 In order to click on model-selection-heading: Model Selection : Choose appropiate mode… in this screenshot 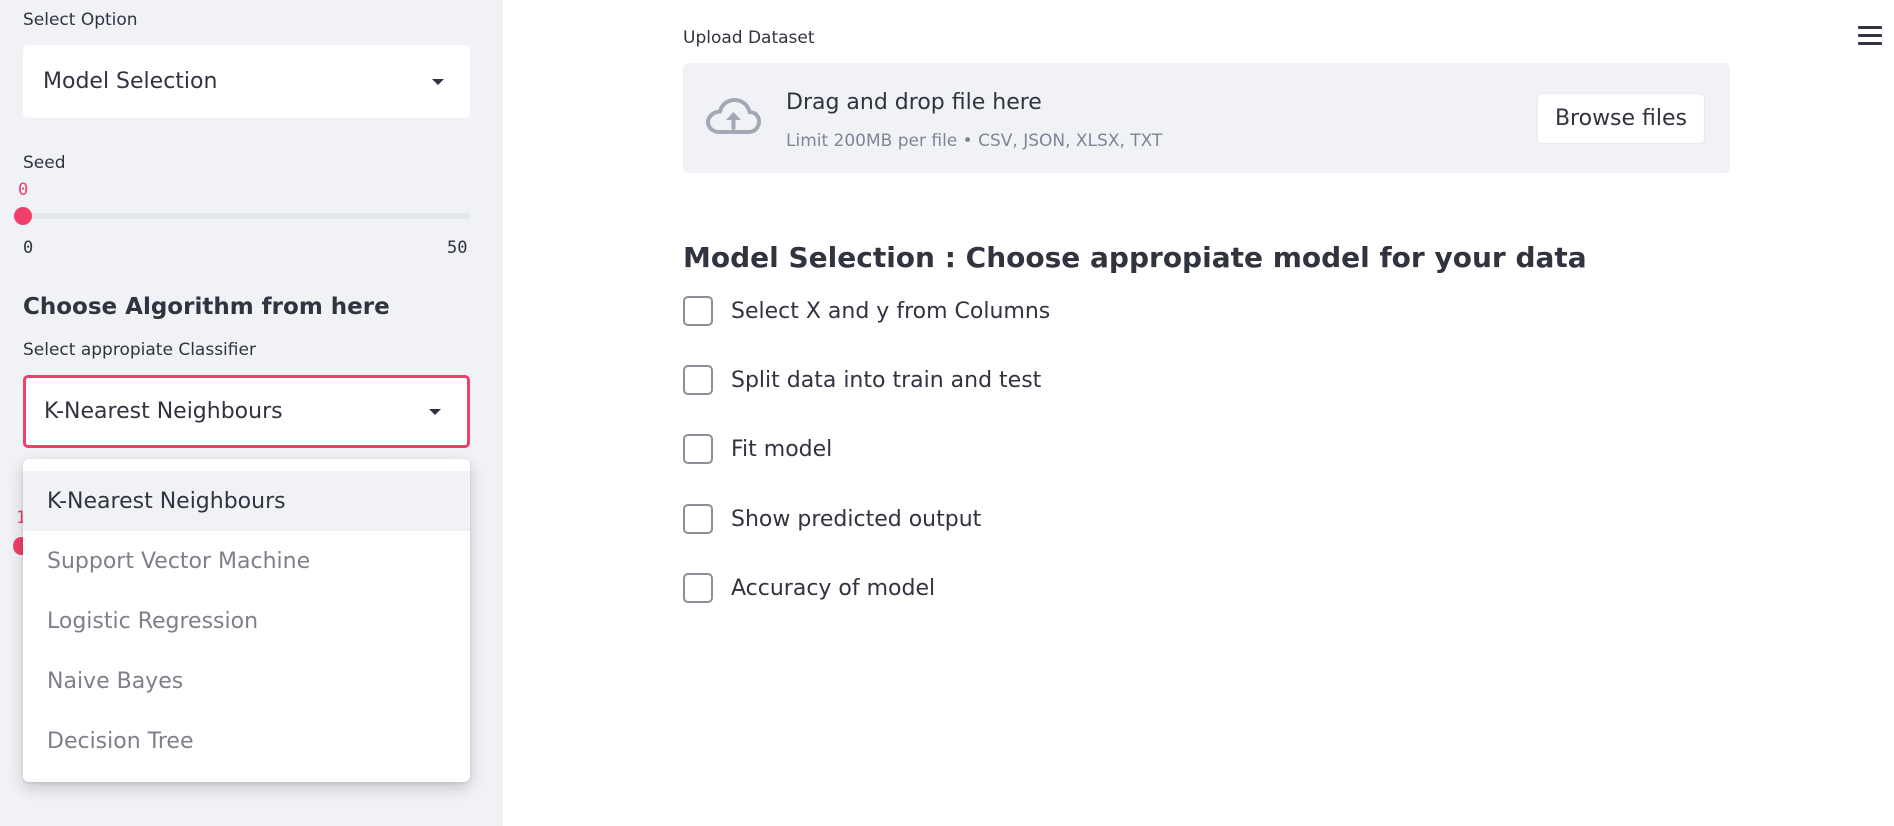, I will do `click(1135, 257)`.